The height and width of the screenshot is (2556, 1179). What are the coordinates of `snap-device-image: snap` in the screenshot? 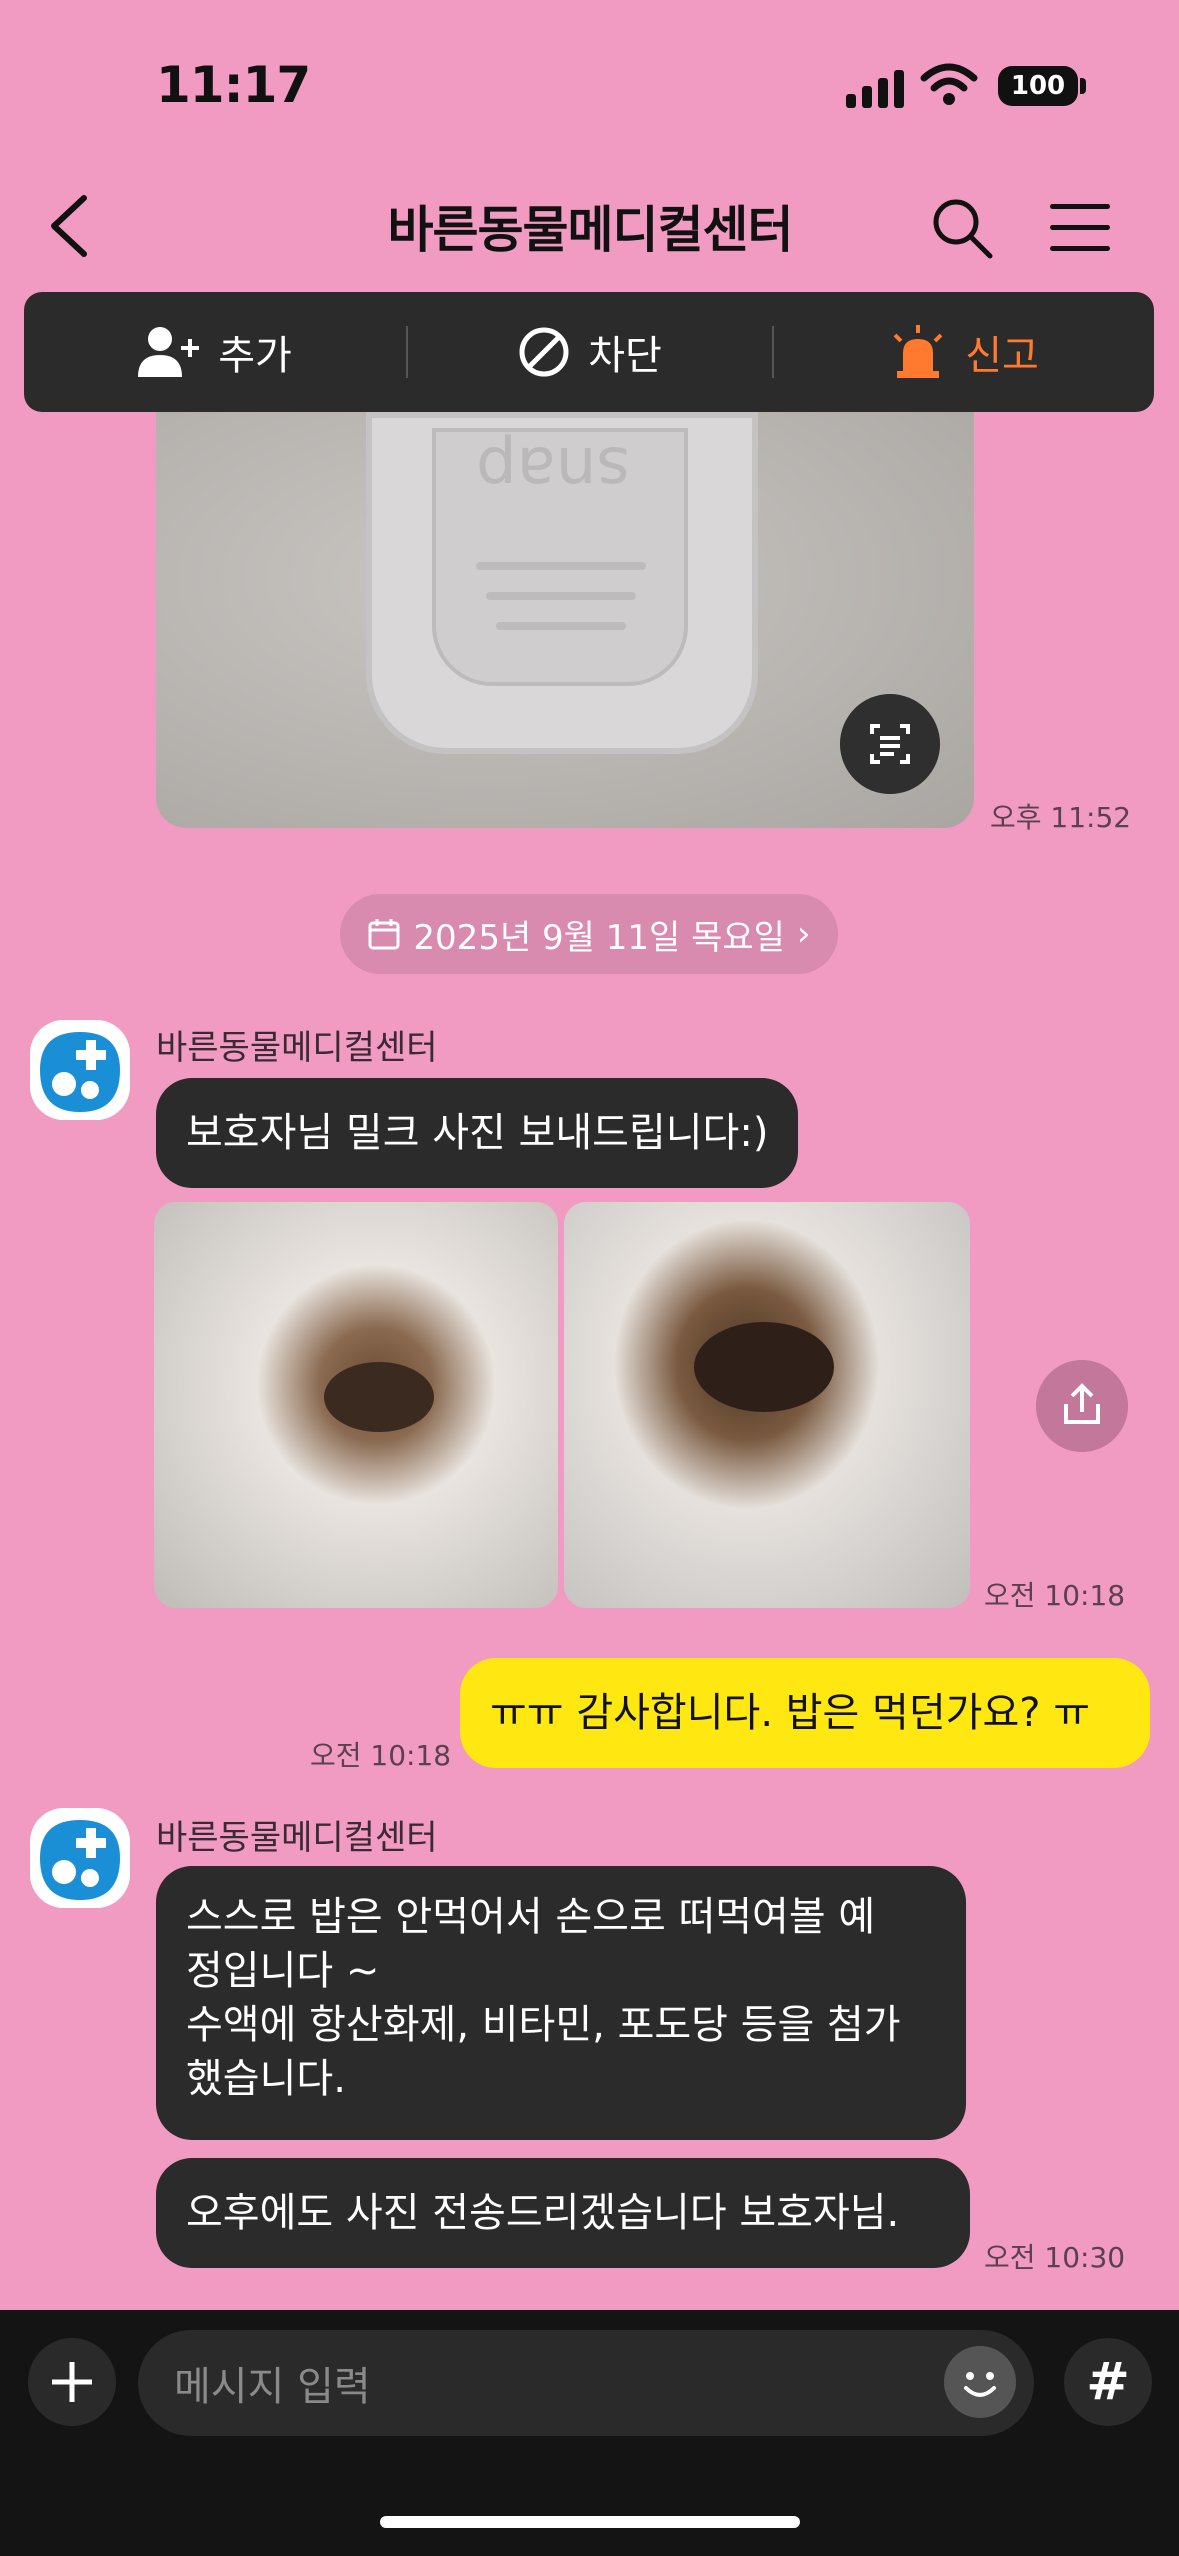 It's located at (562, 583).